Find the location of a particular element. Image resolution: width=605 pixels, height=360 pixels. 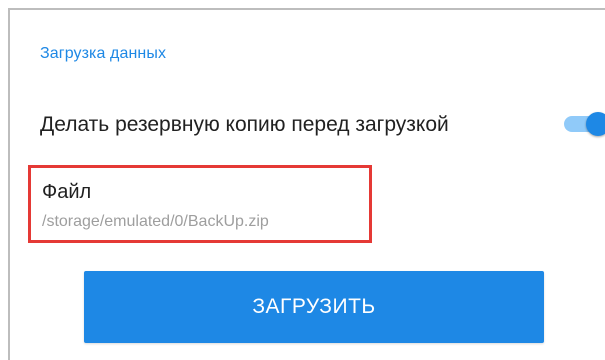

section-title: Загрузка данных is located at coordinates (103, 53).